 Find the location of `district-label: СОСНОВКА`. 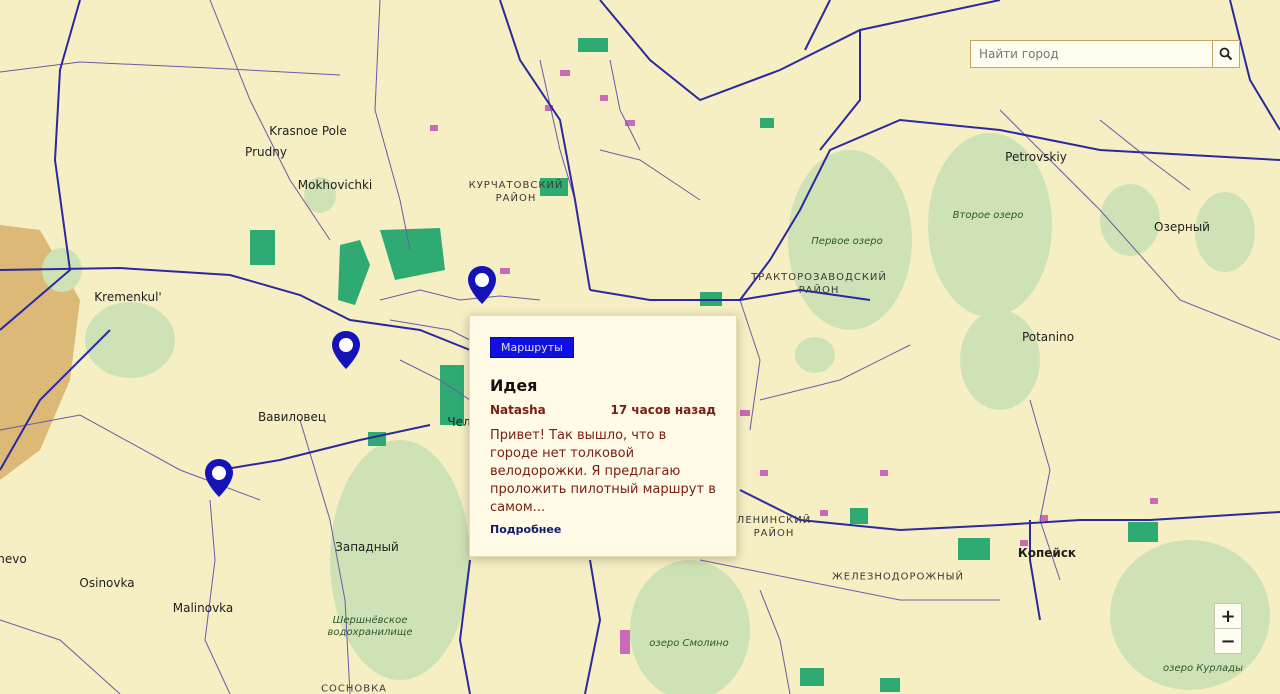

district-label: СОСНОВКА is located at coordinates (354, 688).